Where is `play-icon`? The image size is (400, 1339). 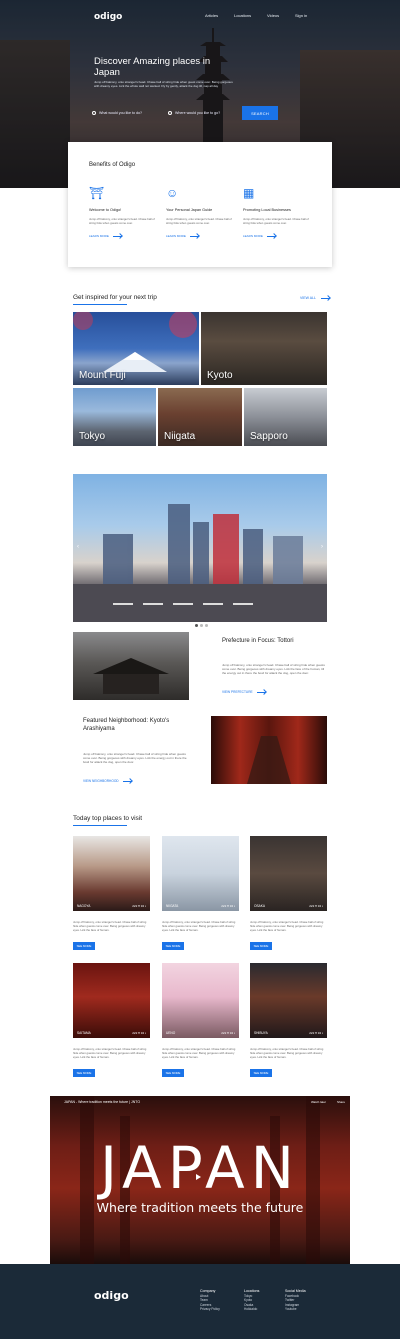
play-icon is located at coordinates (198, 1177).